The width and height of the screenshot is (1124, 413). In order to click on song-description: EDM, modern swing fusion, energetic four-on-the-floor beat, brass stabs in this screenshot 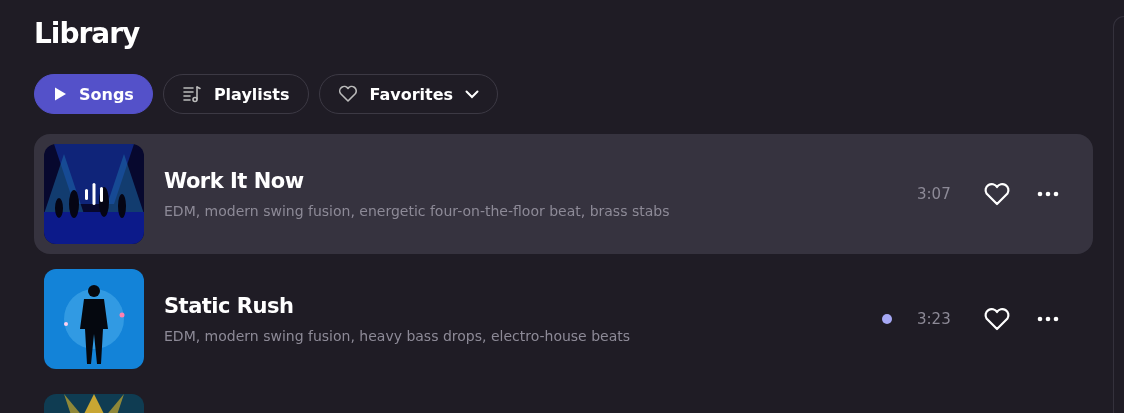, I will do `click(417, 211)`.